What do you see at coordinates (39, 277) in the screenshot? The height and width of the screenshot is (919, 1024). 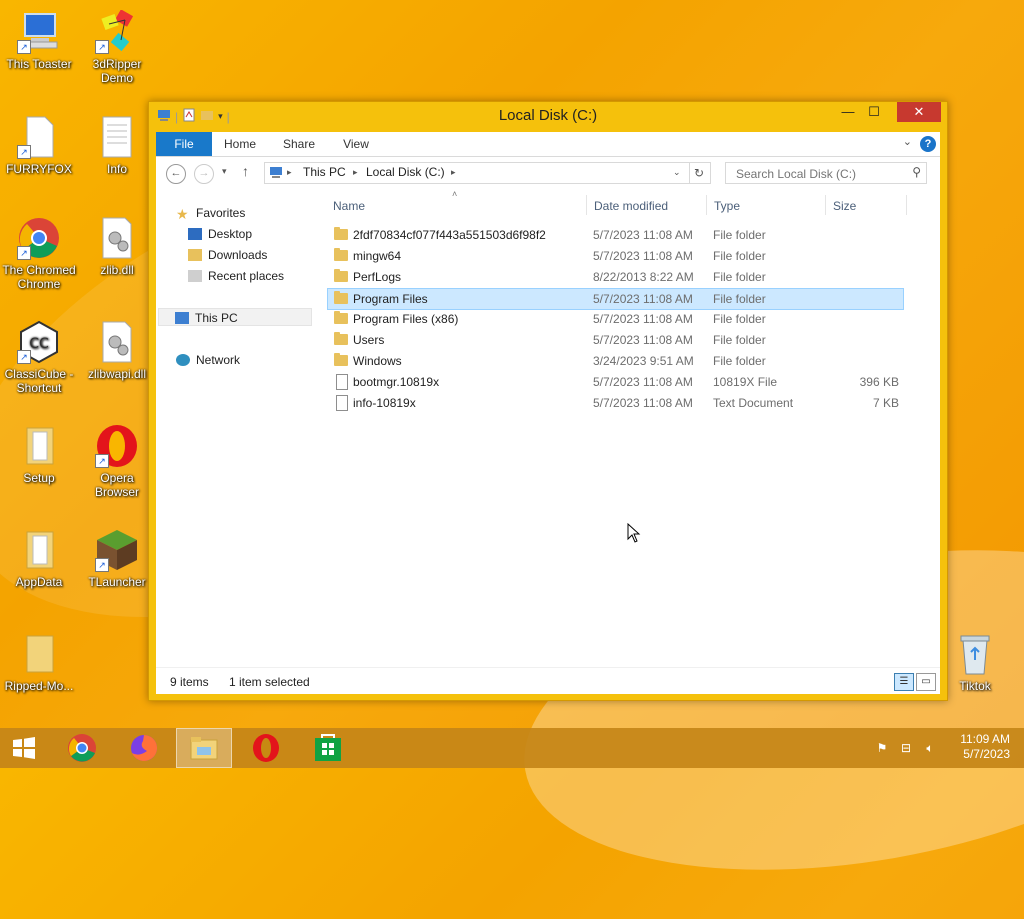 I see `desktop-icon-label: The Chromed Chrome` at bounding box center [39, 277].